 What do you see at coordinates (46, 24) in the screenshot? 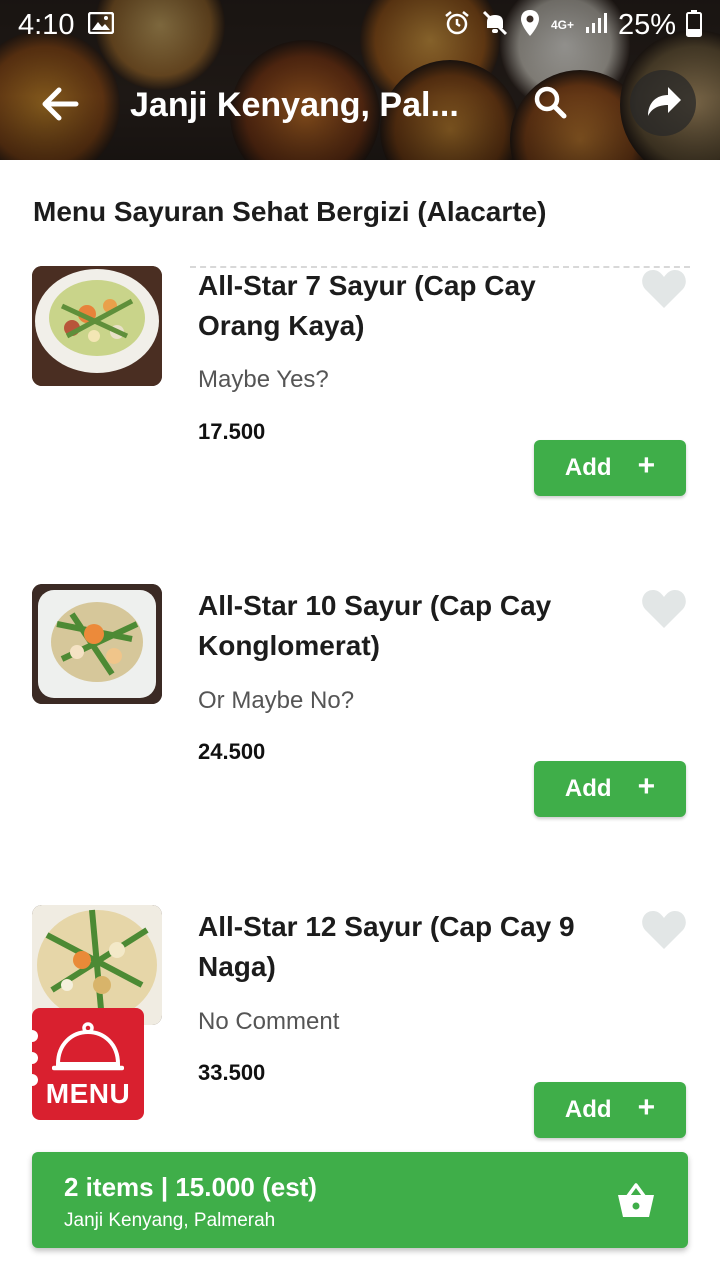
I see `status-time: 4:10` at bounding box center [46, 24].